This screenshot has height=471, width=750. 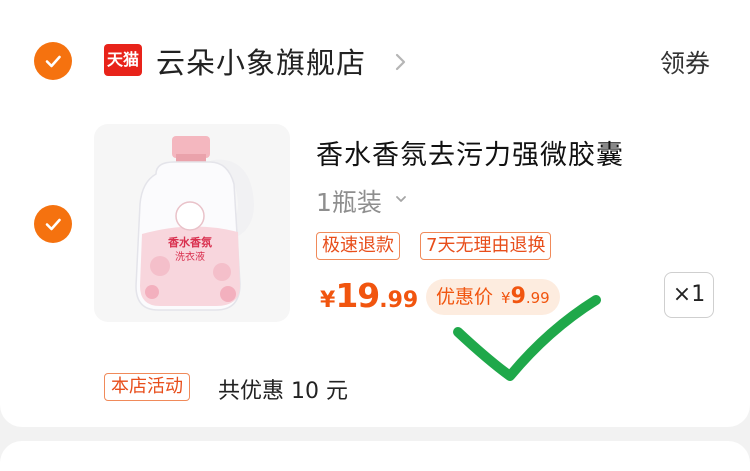 I want to click on item-select-checkbox, so click(x=53, y=224).